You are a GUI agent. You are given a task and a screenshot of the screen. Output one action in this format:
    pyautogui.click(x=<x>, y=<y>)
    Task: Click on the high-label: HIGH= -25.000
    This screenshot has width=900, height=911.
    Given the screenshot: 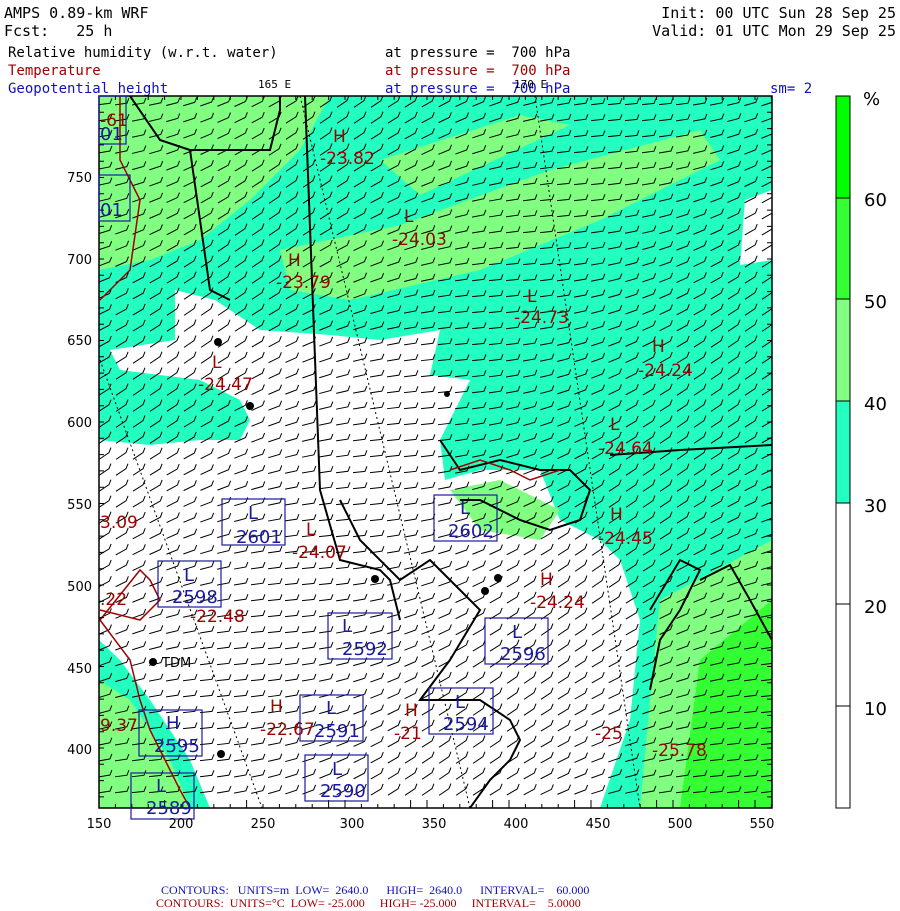 What is the action you would take?
    pyautogui.click(x=418, y=903)
    